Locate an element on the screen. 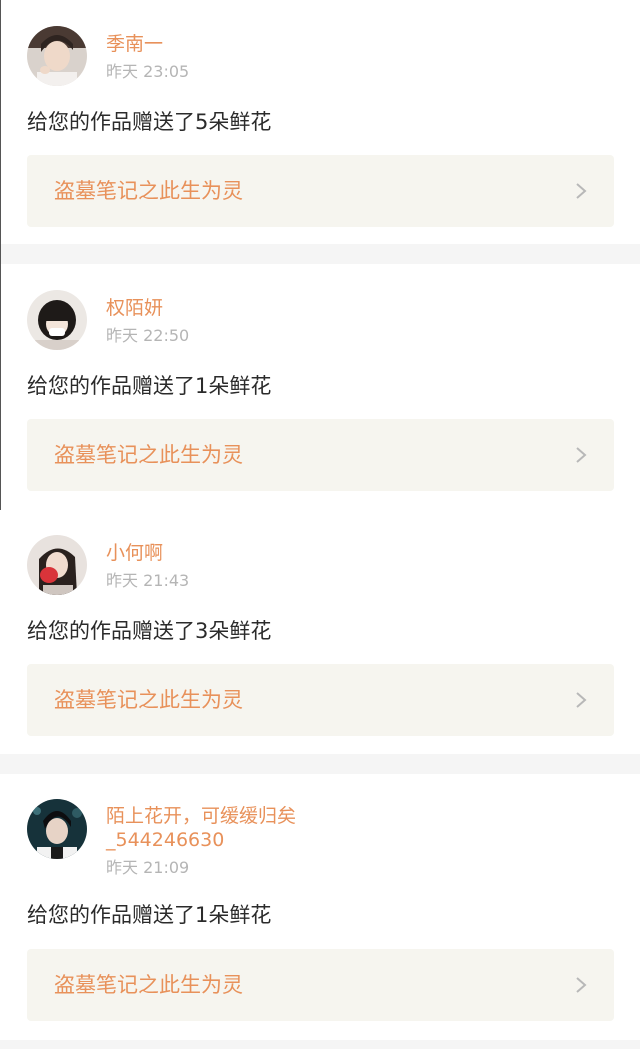 The height and width of the screenshot is (1049, 640). edge-divider is located at coordinates (0, 255).